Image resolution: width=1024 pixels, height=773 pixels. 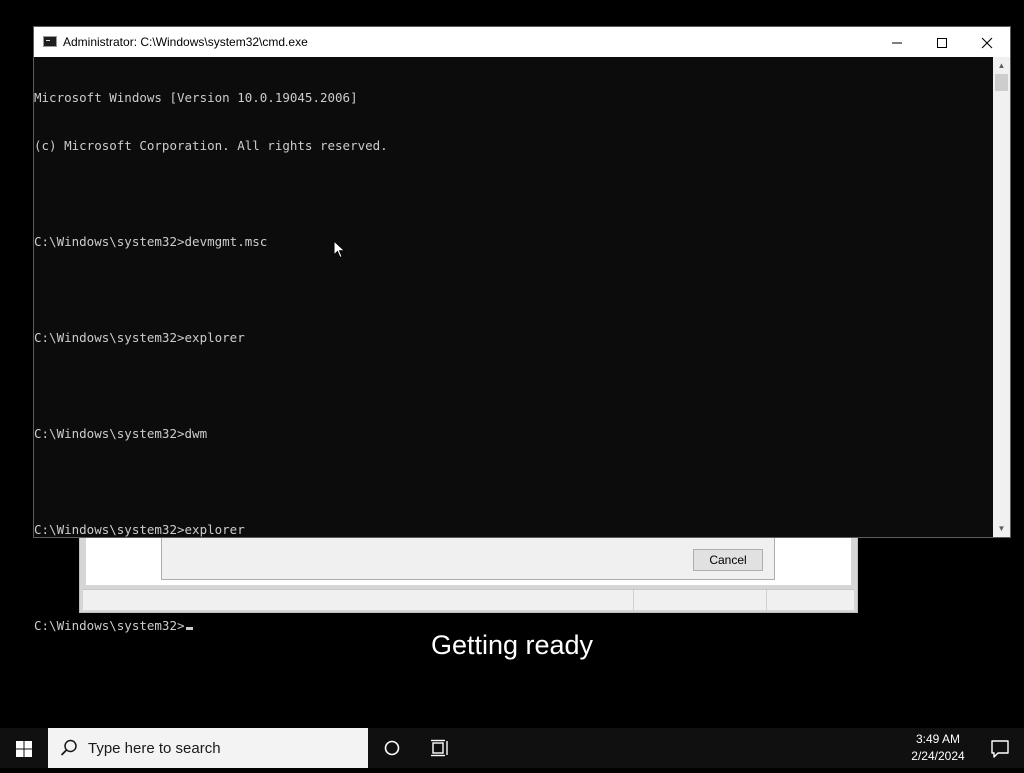 I want to click on clock-time: 3:49 AM, so click(x=938, y=739).